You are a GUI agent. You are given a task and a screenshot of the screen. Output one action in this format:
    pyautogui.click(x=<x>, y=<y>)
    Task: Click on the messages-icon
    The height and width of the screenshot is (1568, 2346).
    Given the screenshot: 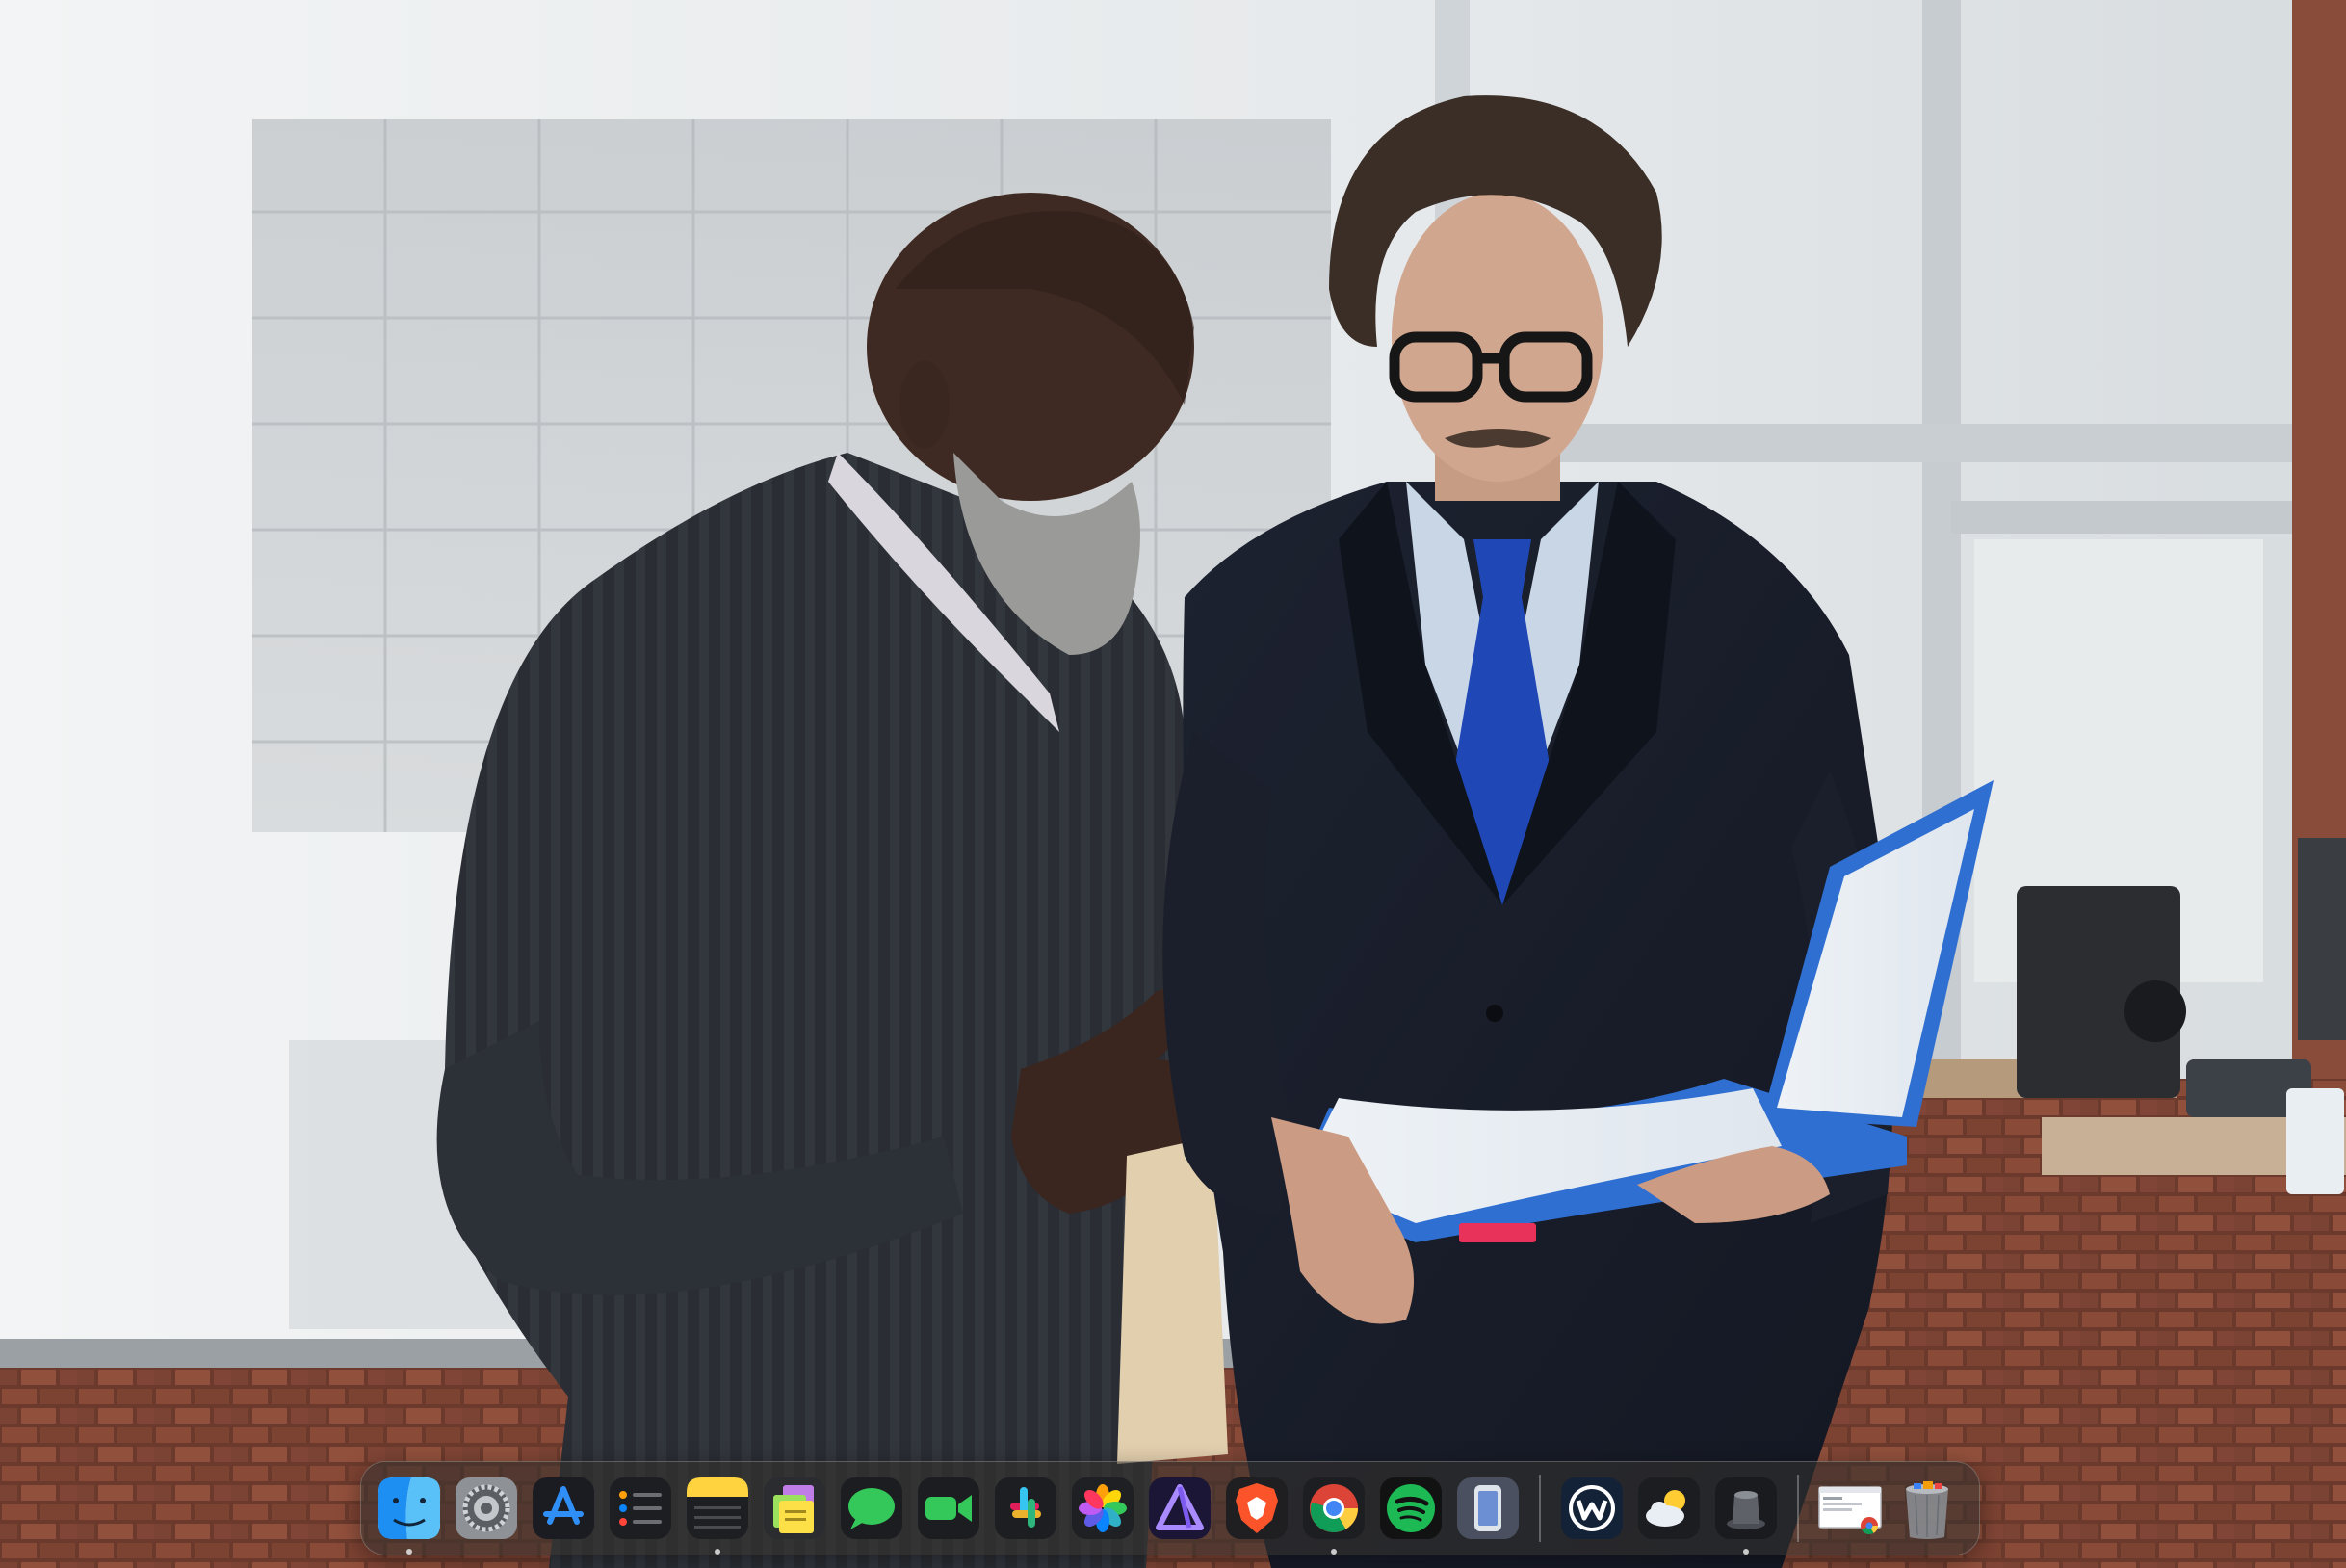 What is the action you would take?
    pyautogui.click(x=871, y=1508)
    